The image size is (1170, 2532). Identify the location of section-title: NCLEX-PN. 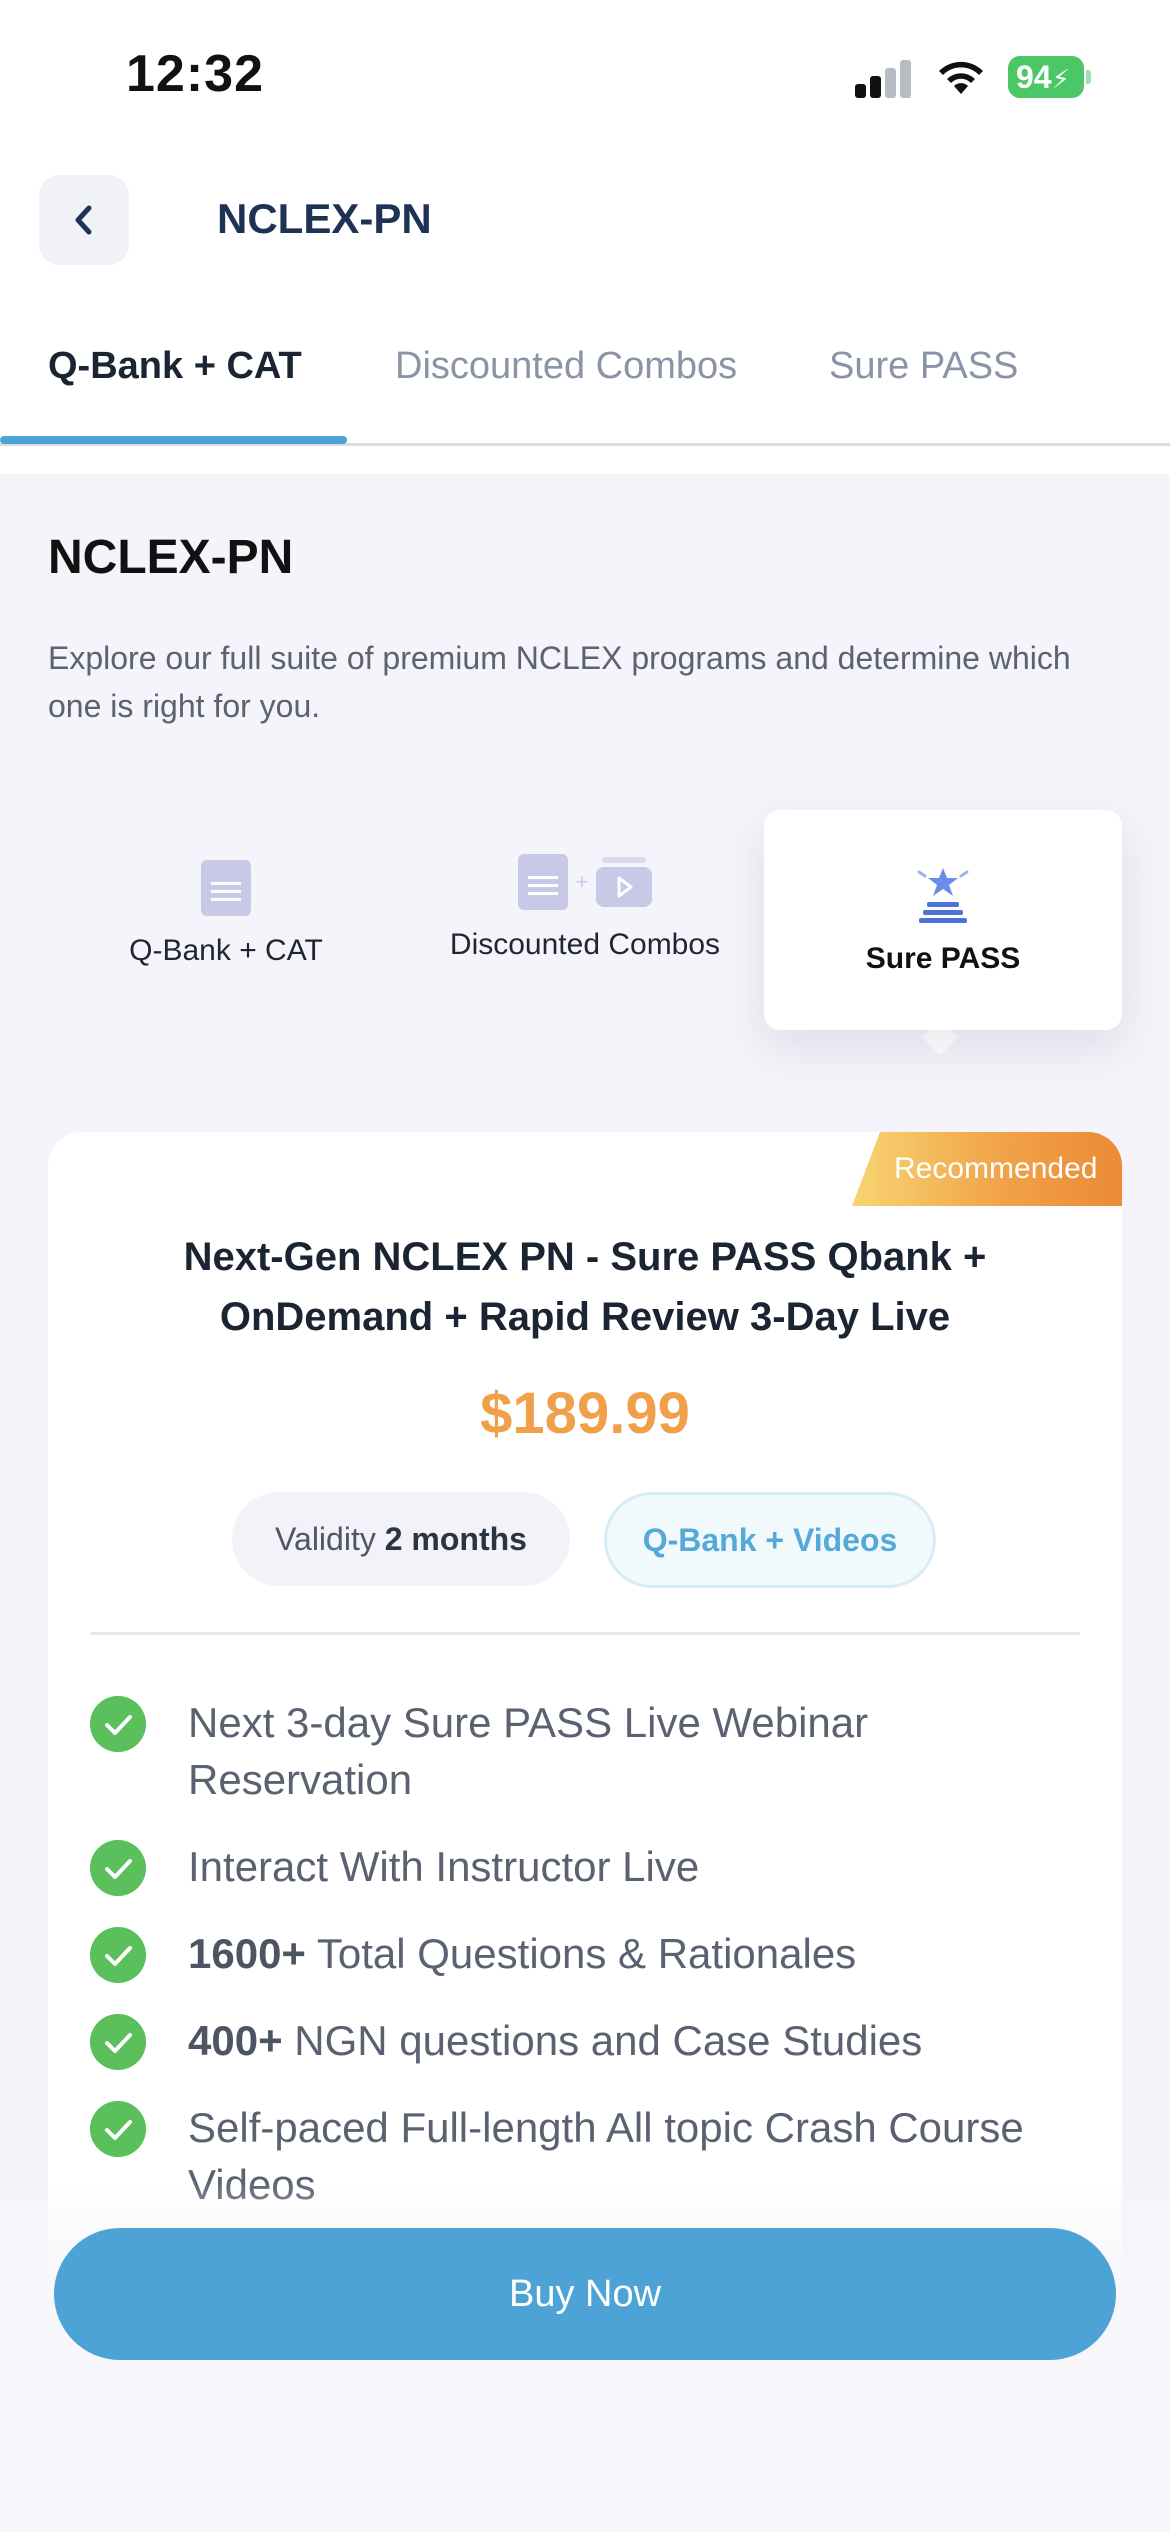
(171, 557).